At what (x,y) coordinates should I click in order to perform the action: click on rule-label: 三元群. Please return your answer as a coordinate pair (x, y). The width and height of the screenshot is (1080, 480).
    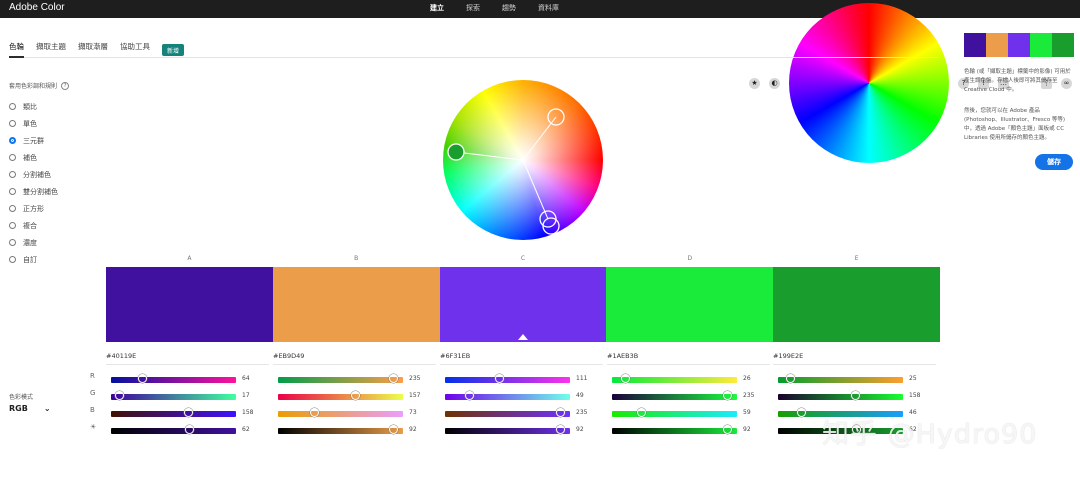
    Looking at the image, I should click on (33, 140).